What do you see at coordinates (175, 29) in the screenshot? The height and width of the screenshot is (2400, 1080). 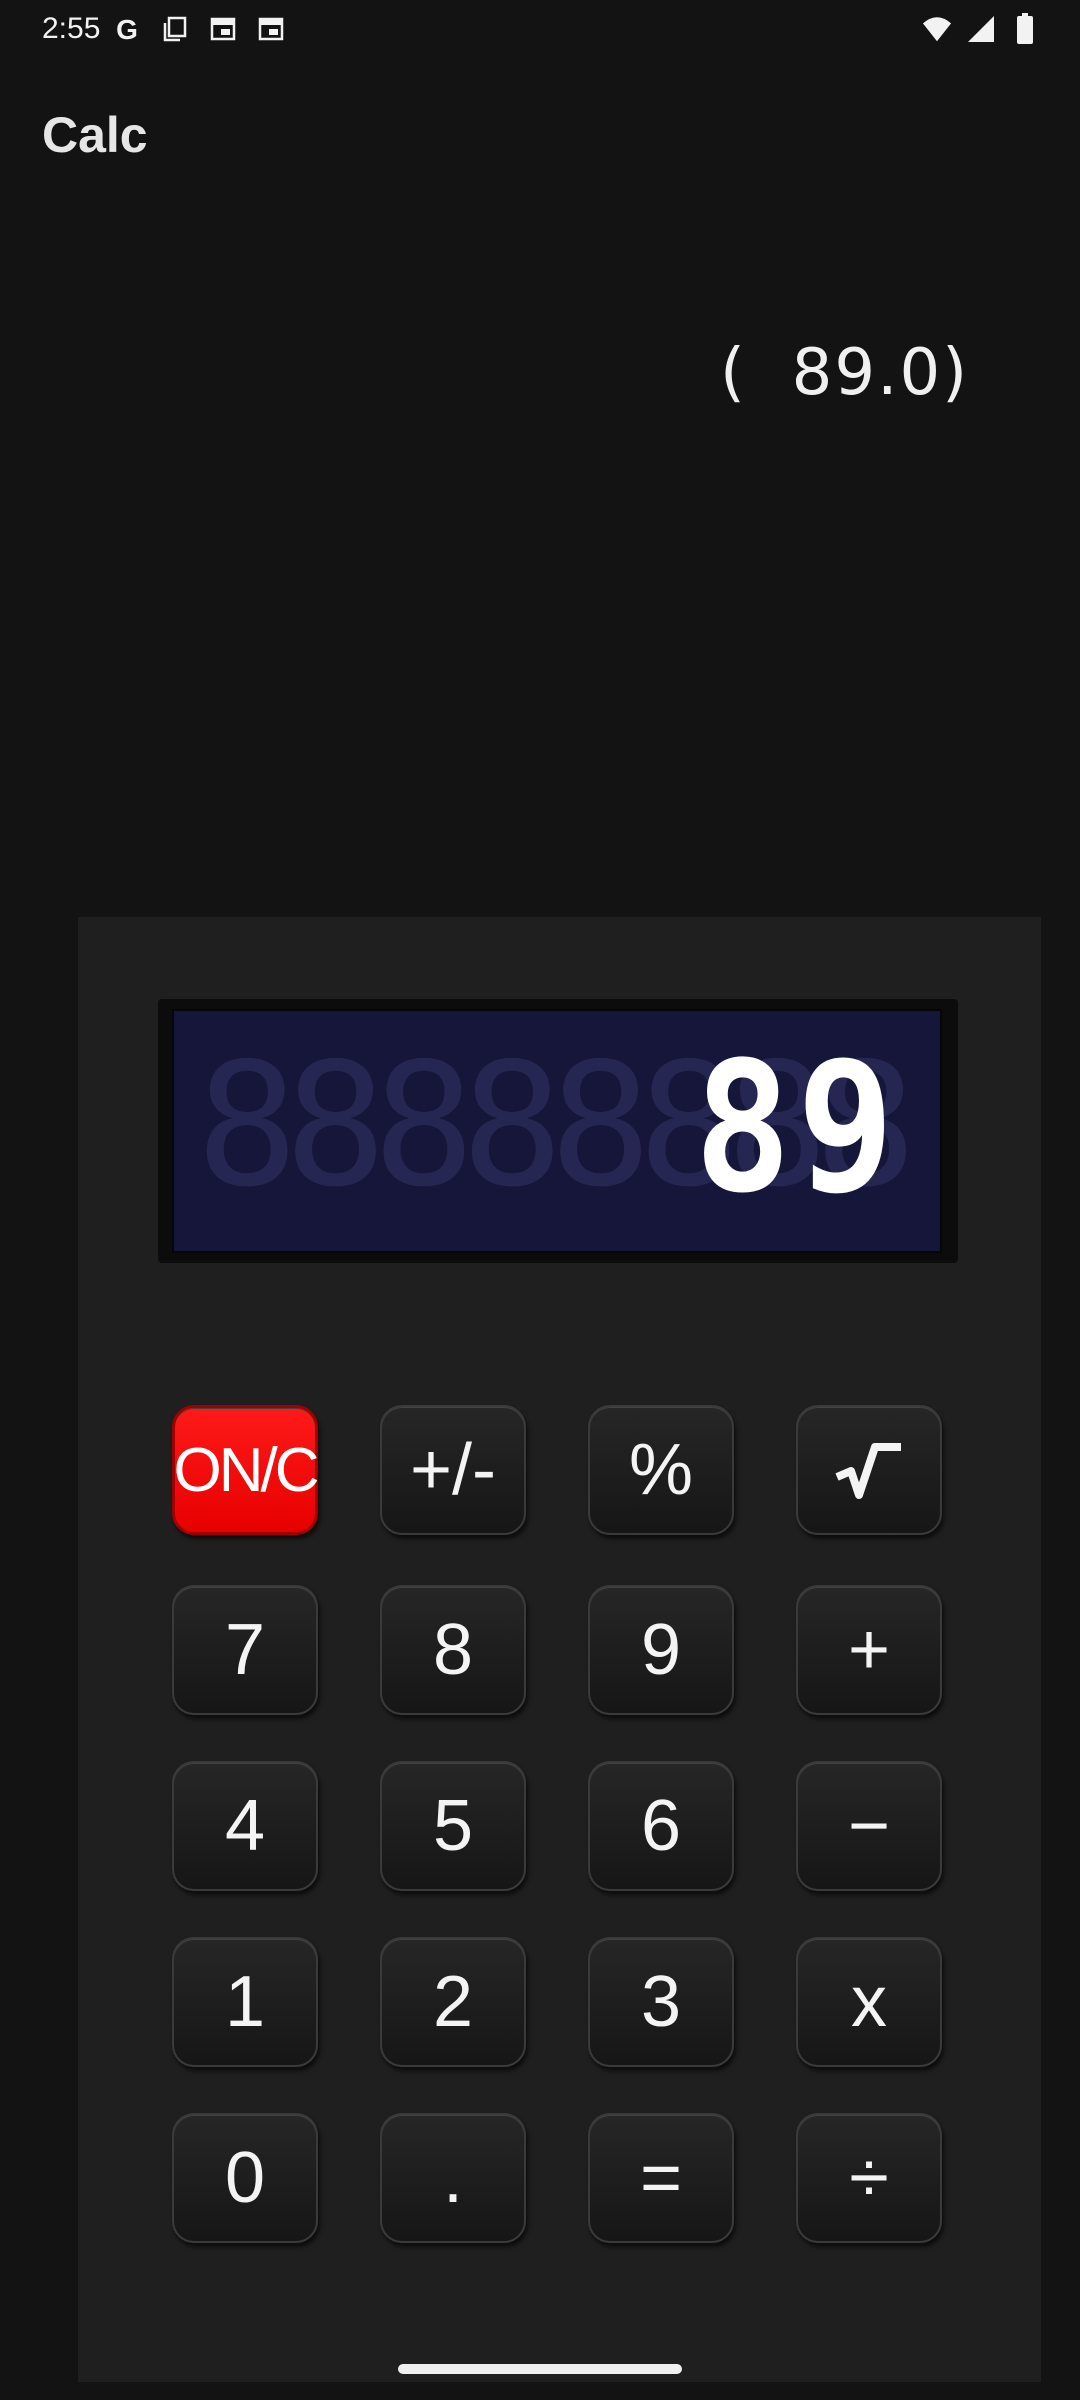 I see `copy-icon` at bounding box center [175, 29].